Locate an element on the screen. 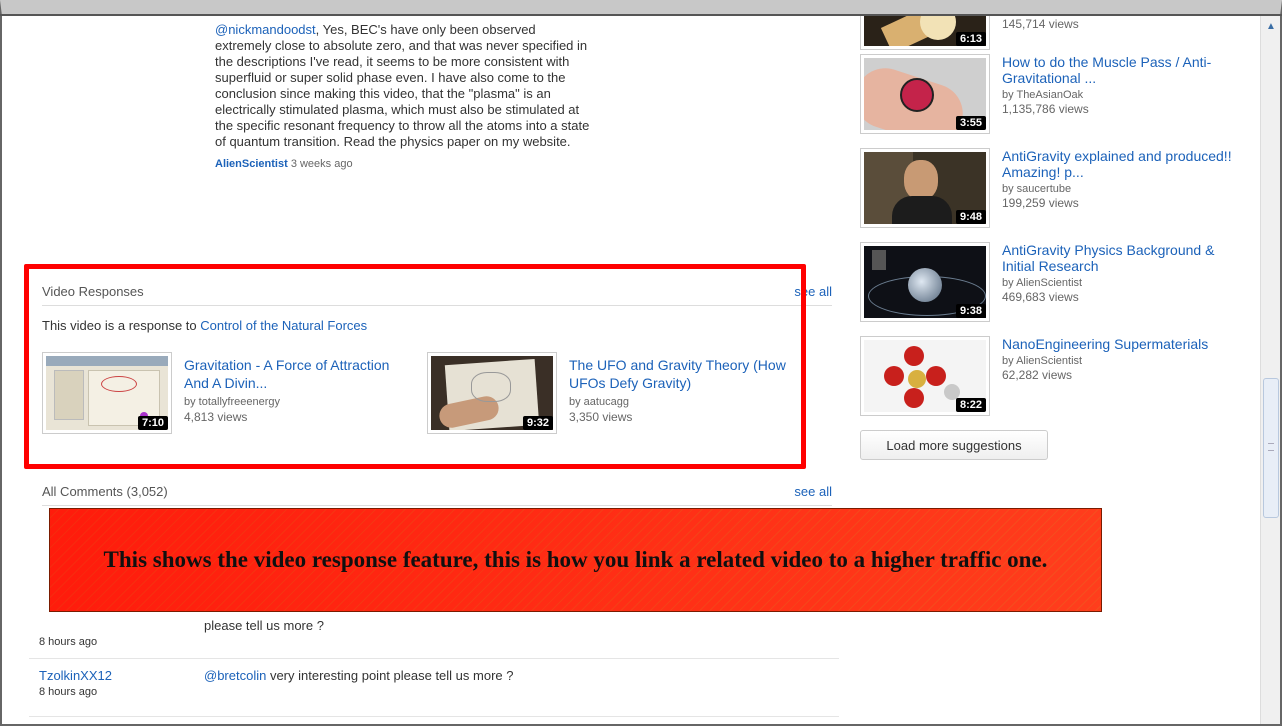 This screenshot has height=726, width=1282. all-comments-header: All Comments (3,052) see all is located at coordinates (437, 494).